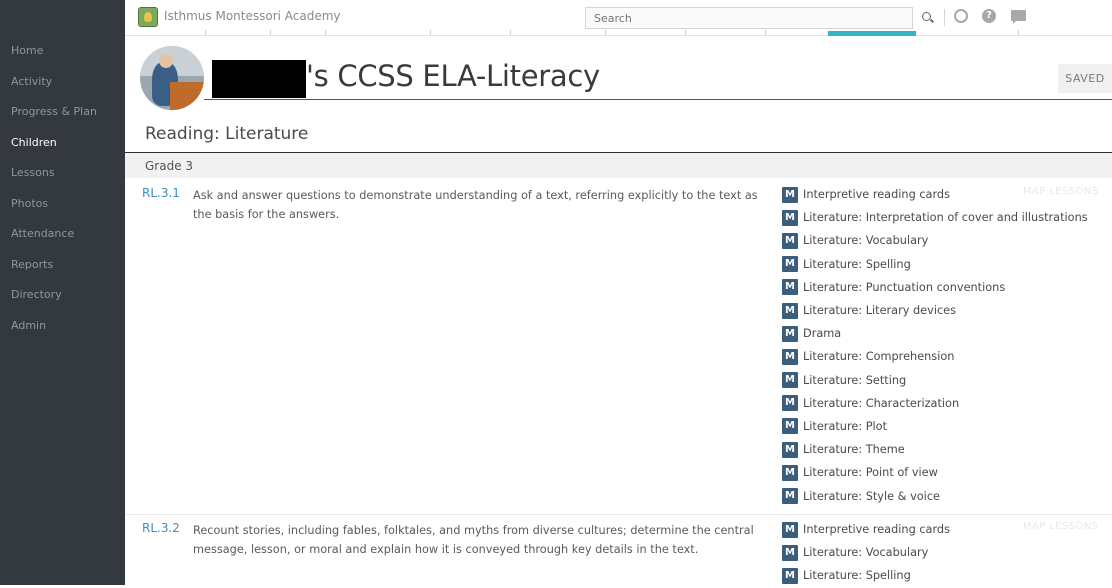 Image resolution: width=1112 pixels, height=588 pixels. Describe the element at coordinates (989, 16) in the screenshot. I see `help-icon: ?` at that location.